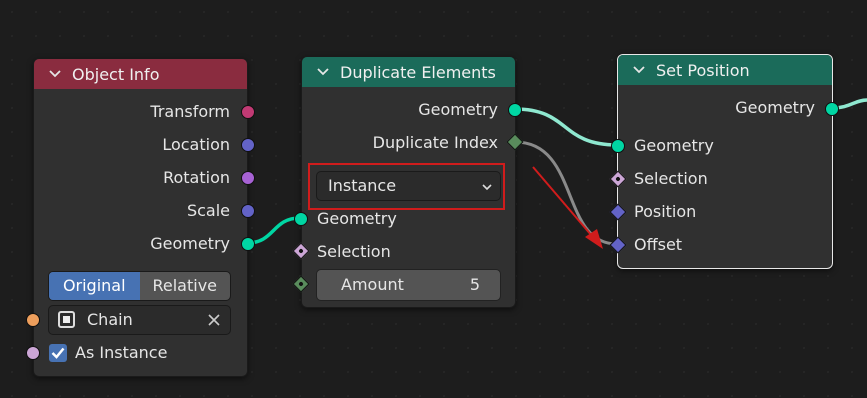 The height and width of the screenshot is (398, 867). Describe the element at coordinates (196, 144) in the screenshot. I see `output-location: Location` at that location.